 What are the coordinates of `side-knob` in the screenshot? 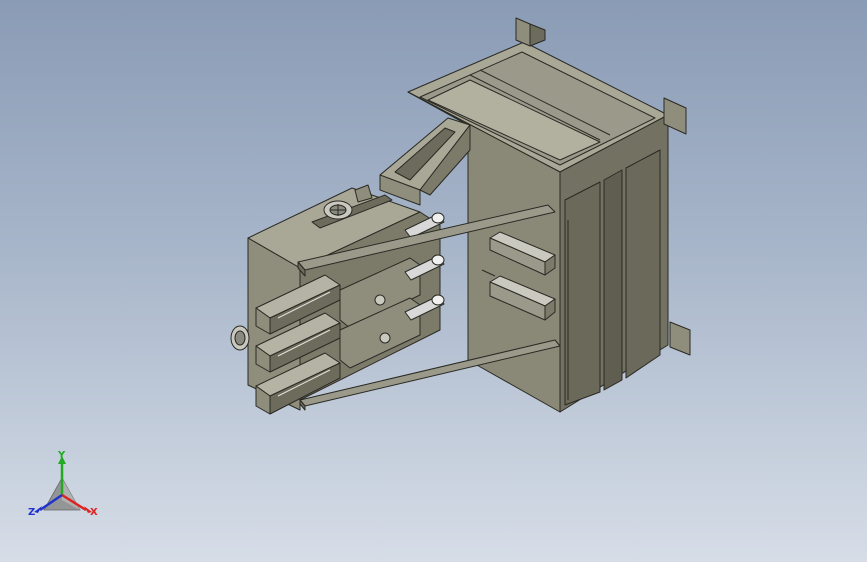 It's located at (240, 338).